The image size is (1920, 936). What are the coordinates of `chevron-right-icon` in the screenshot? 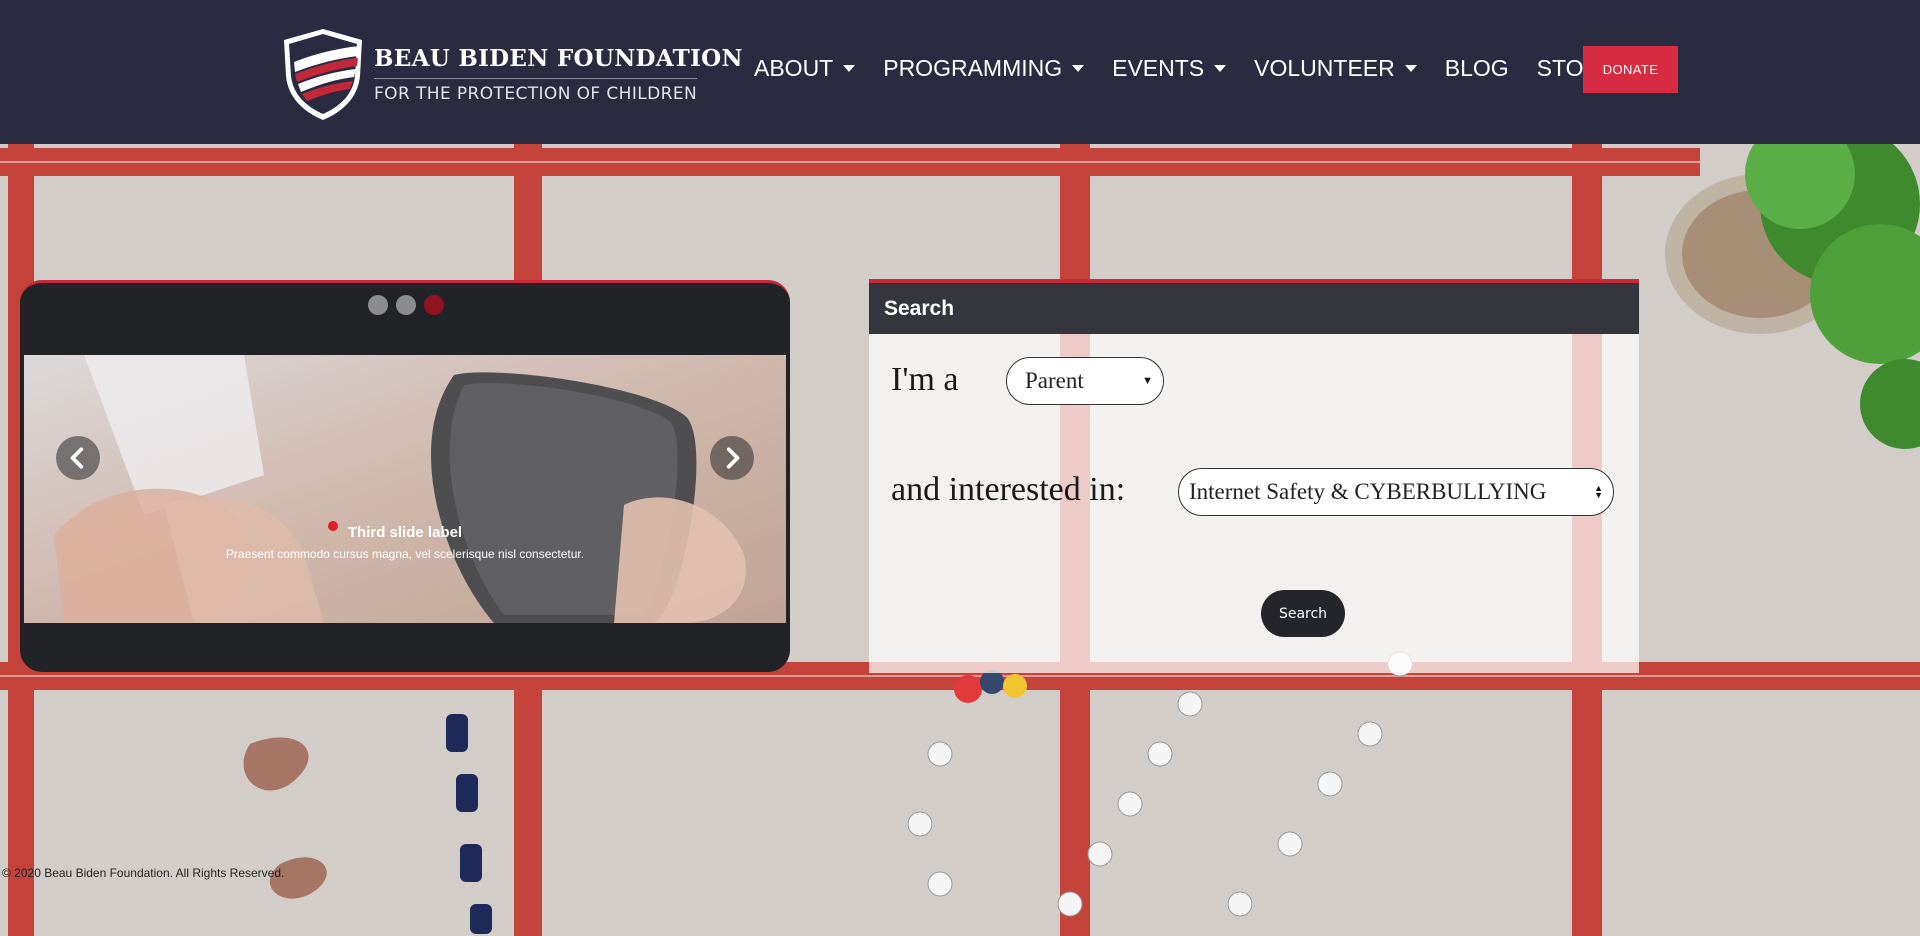 It's located at (733, 458).